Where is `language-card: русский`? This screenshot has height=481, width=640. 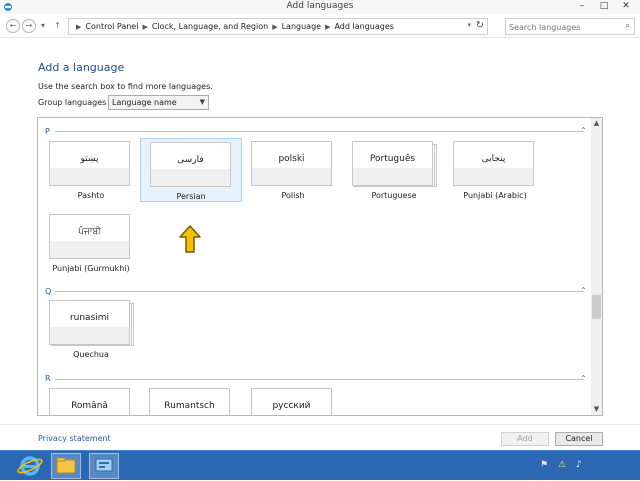
language-card: русский is located at coordinates (291, 401).